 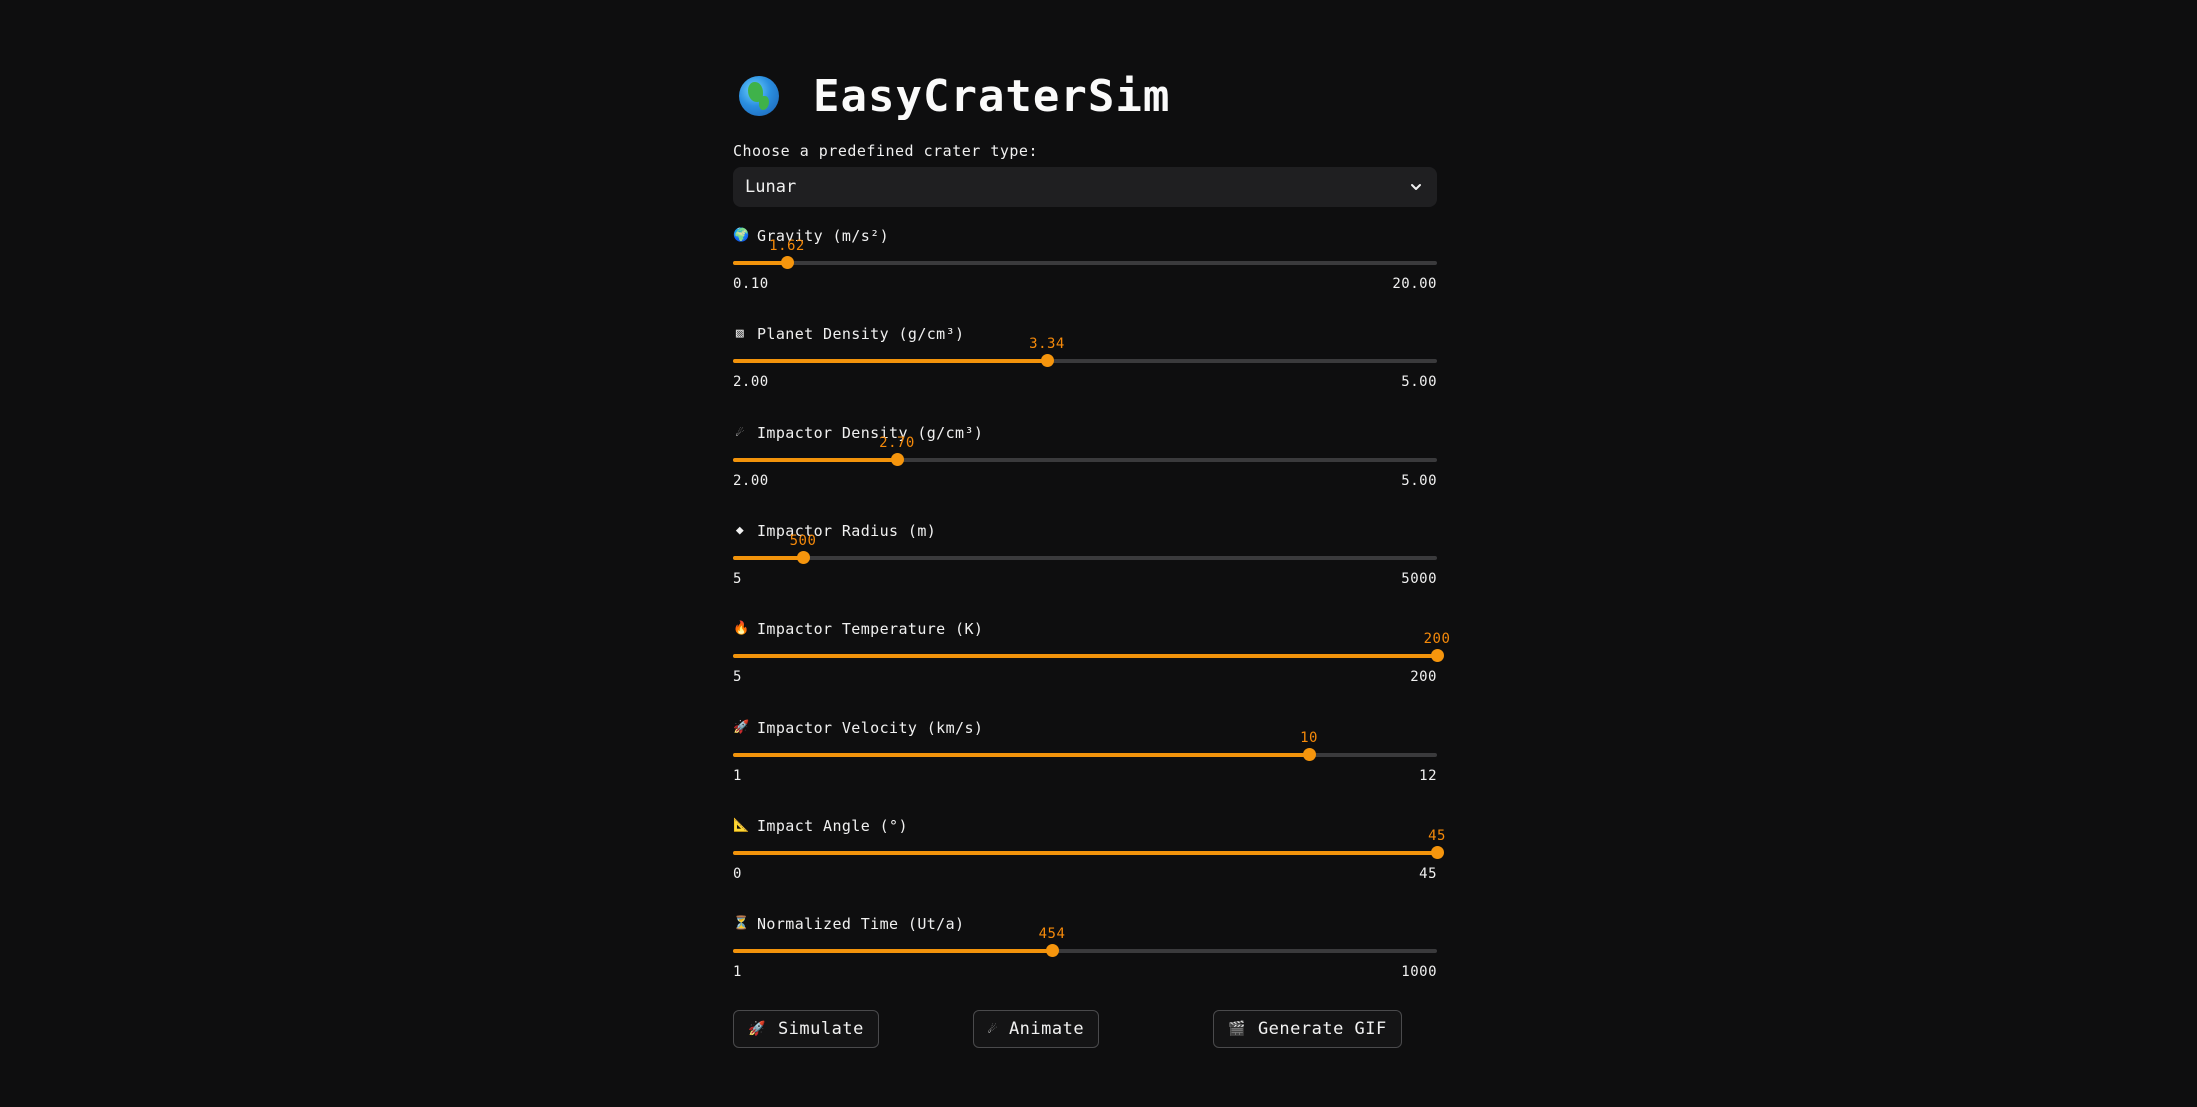 I want to click on slider-label-text: Impactor Density (g/cm³), so click(x=870, y=432).